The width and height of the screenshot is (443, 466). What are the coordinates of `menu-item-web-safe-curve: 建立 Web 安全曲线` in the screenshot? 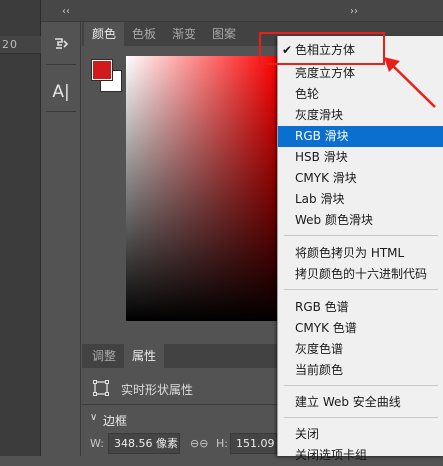 It's located at (360, 402).